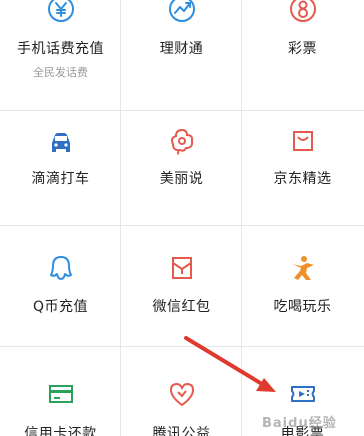  I want to click on grid-item-label: 微信红包, so click(181, 307).